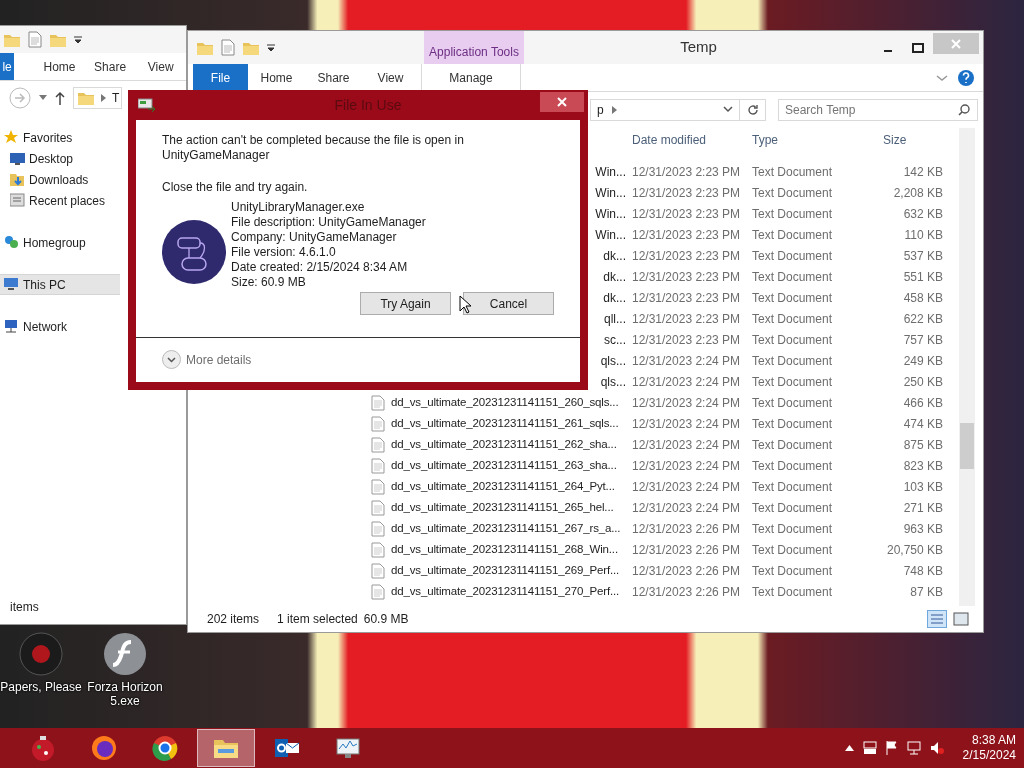 This screenshot has height=768, width=1024. What do you see at coordinates (41, 654) in the screenshot?
I see `game-icon` at bounding box center [41, 654].